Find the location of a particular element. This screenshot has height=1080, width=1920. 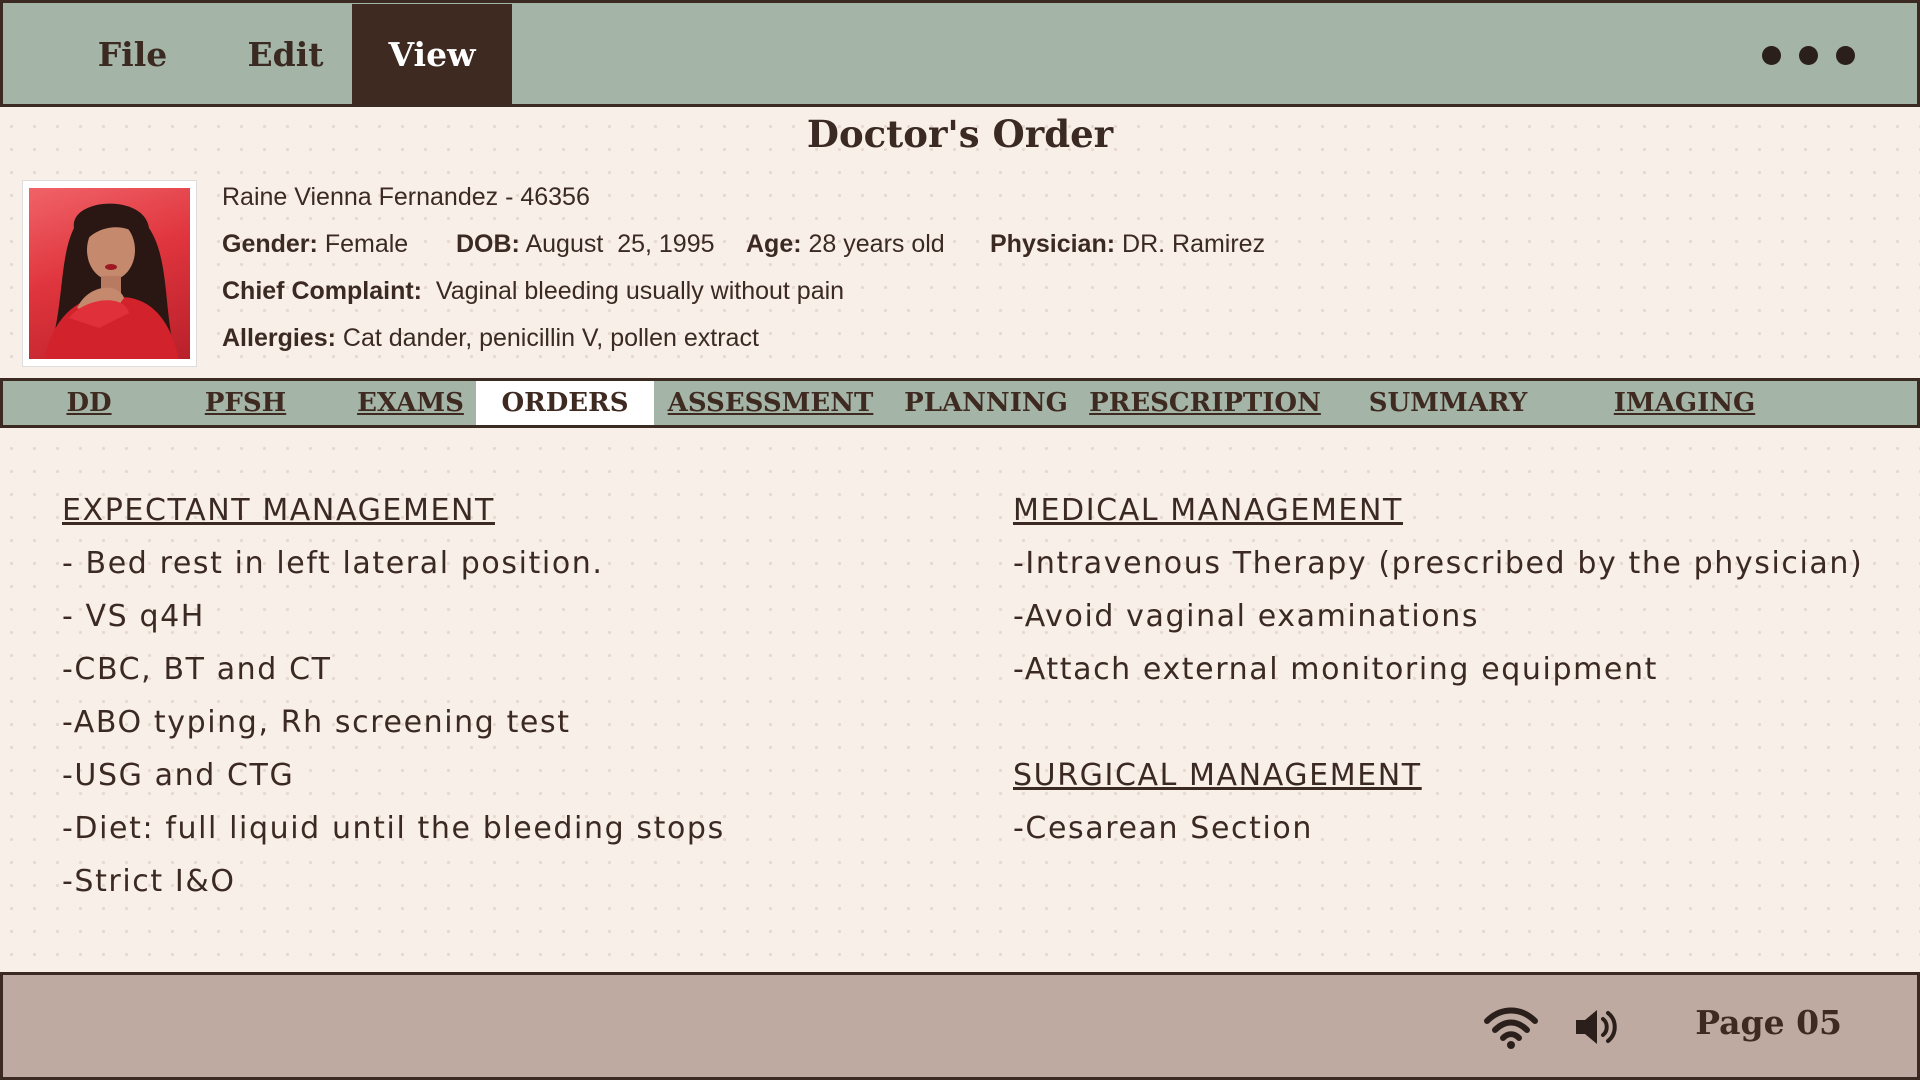

tab-assessment: ASSESSMENT is located at coordinates (771, 403).